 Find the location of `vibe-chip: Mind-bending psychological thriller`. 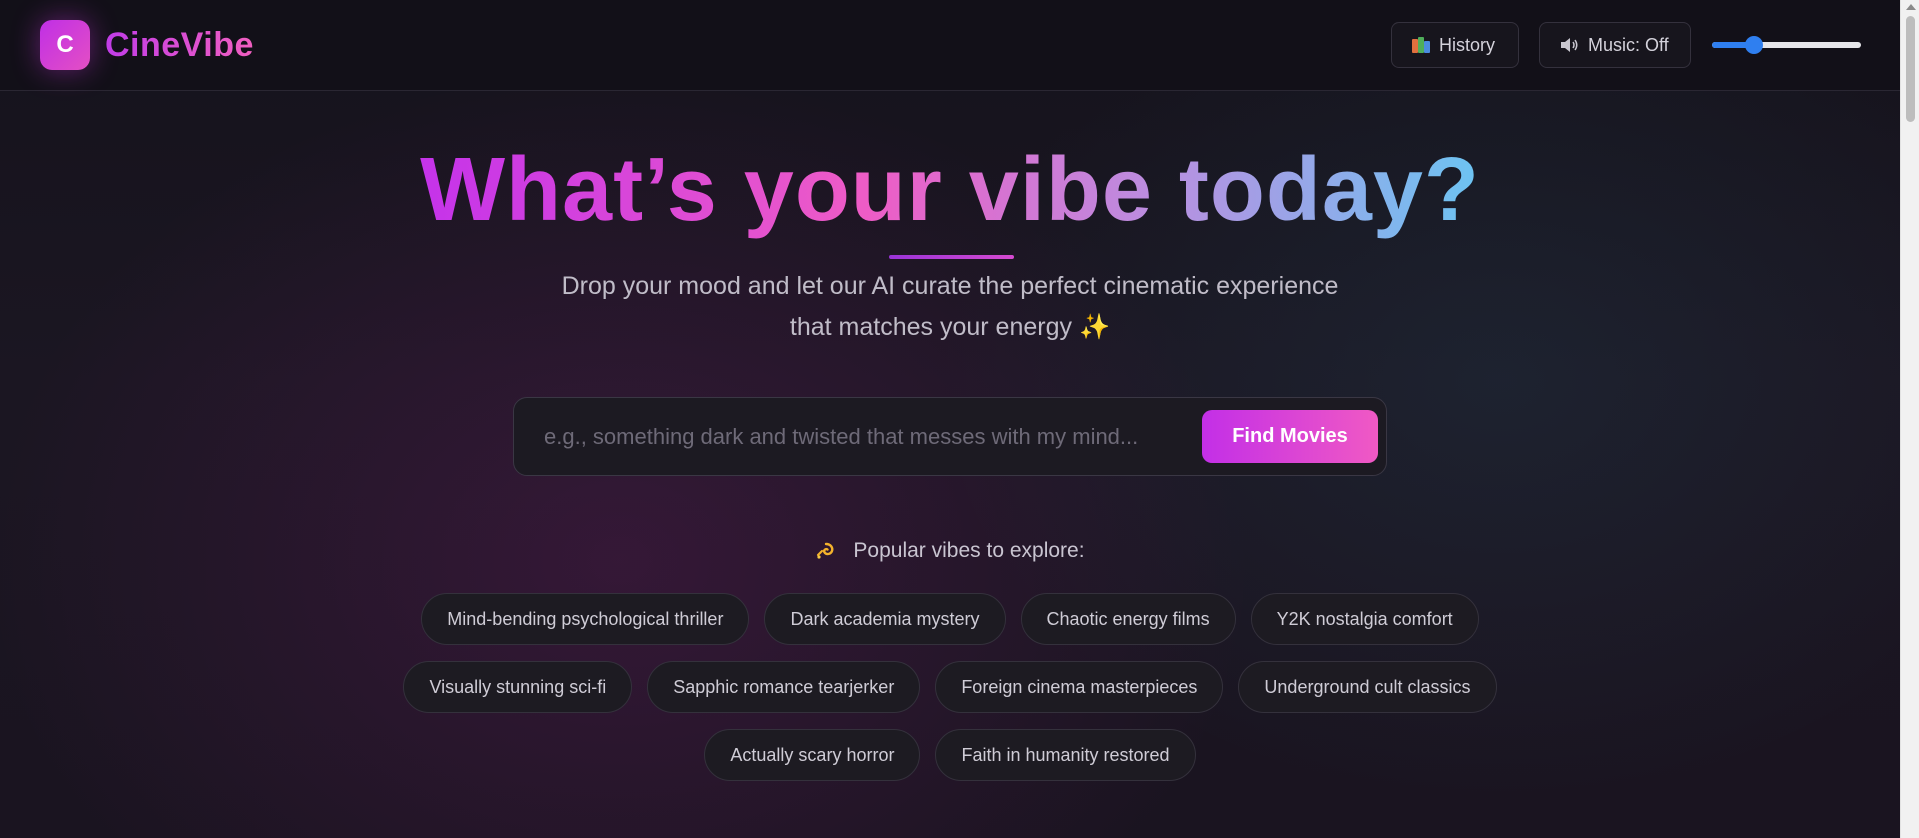

vibe-chip: Mind-bending psychological thriller is located at coordinates (585, 619).